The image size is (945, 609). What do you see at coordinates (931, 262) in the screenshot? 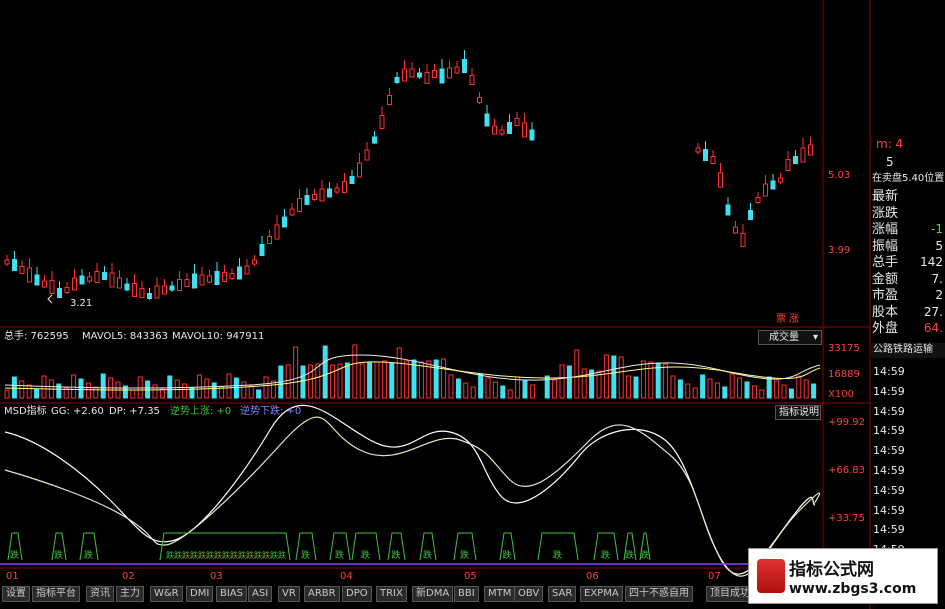
I see `quote-row-value: 142` at bounding box center [931, 262].